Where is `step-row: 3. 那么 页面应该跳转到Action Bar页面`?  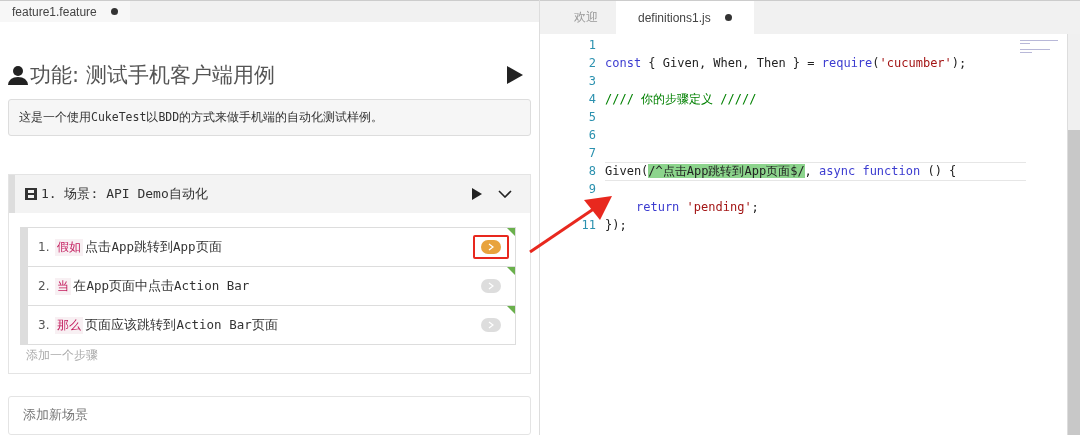 step-row: 3. 那么 页面应该跳转到Action Bar页面 is located at coordinates (268, 325).